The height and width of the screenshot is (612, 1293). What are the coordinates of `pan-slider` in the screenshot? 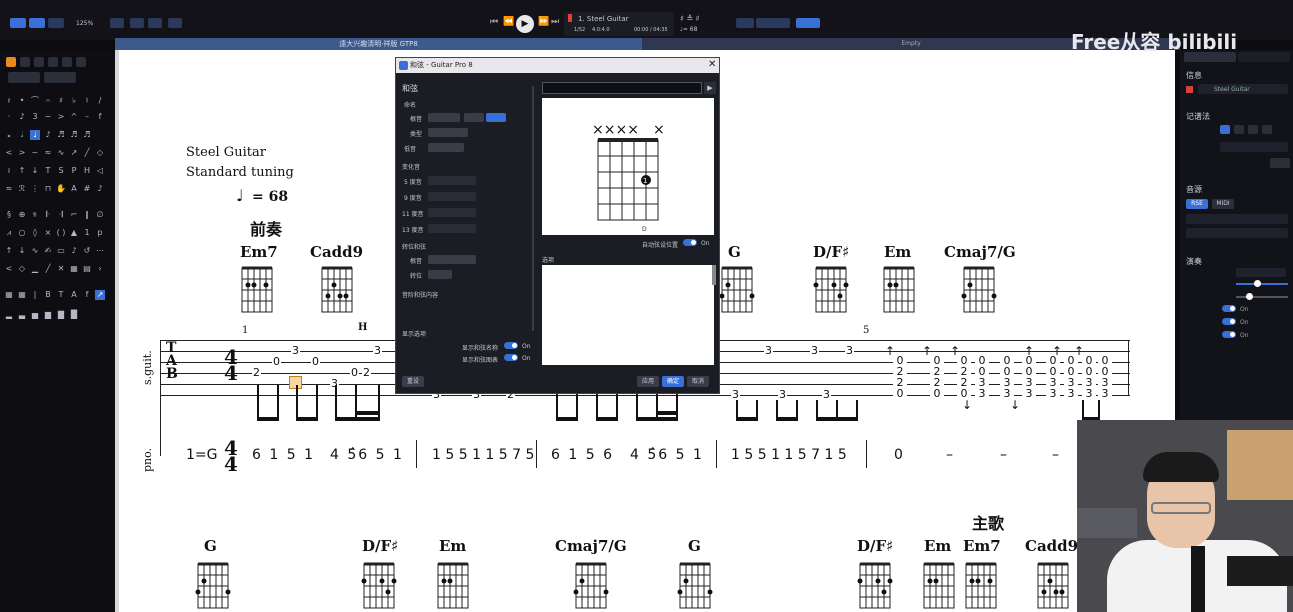 It's located at (1262, 297).